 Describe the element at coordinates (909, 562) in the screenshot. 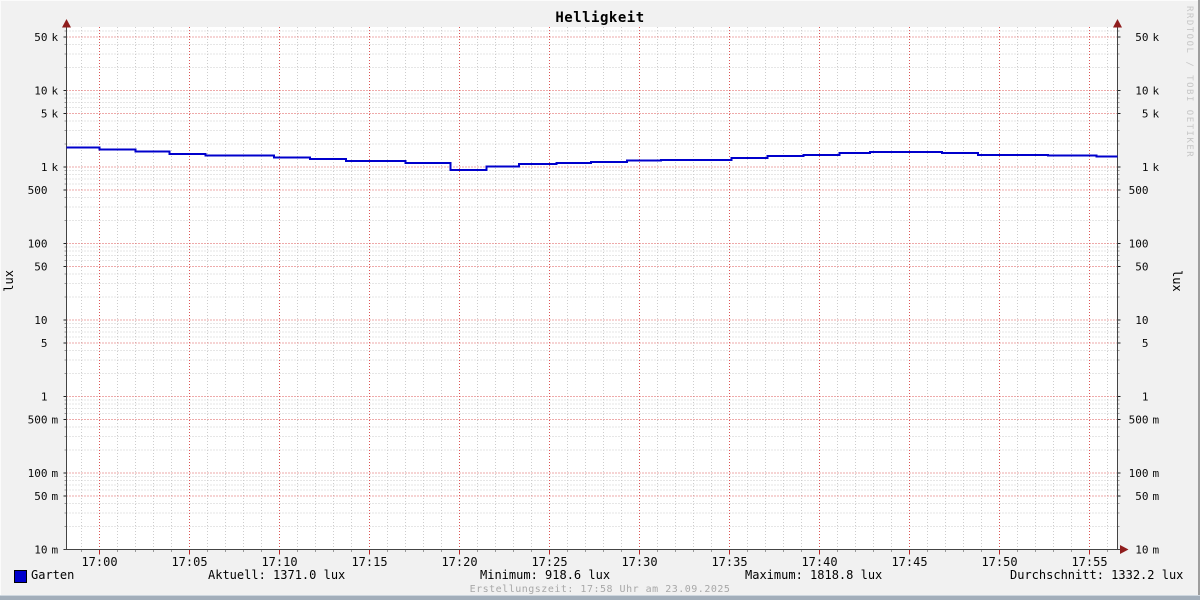

I see `x-tick-label: 17:45` at that location.